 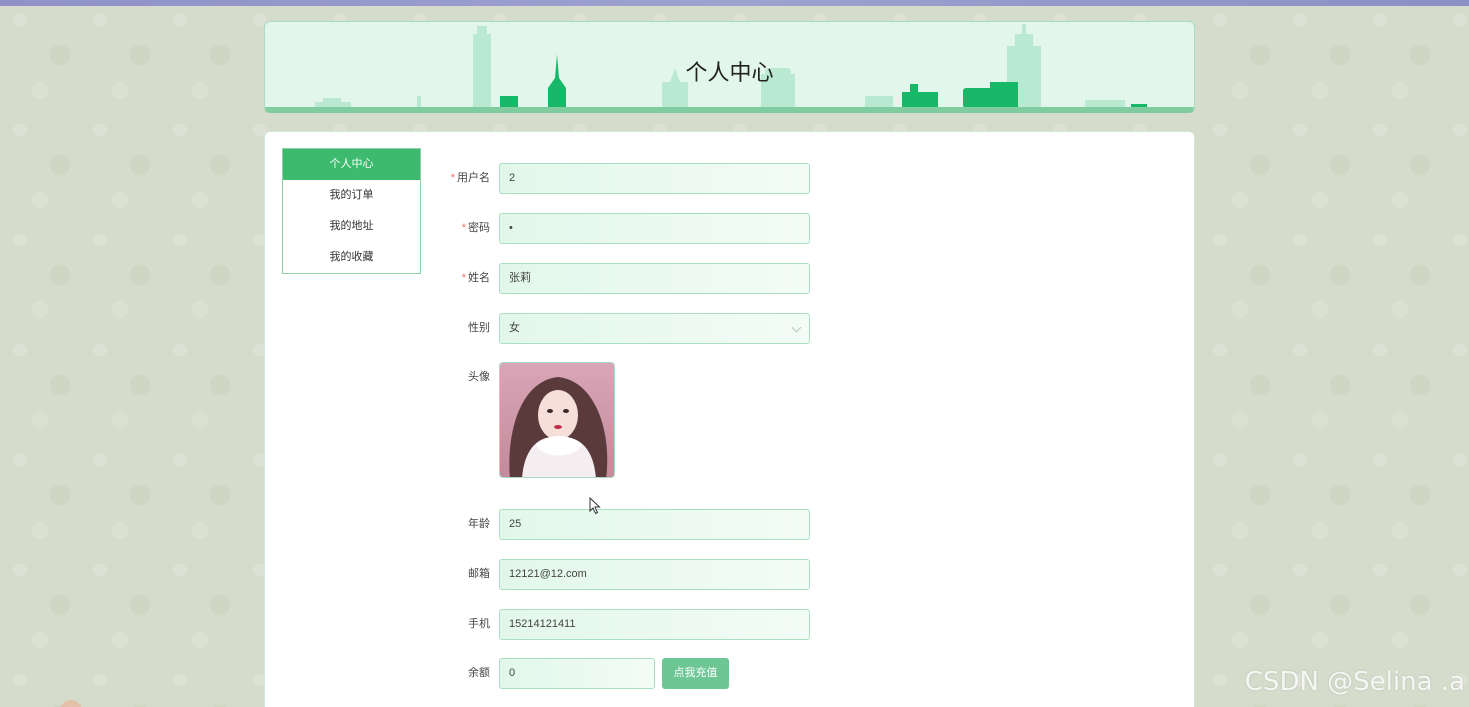 What do you see at coordinates (654, 228) in the screenshot?
I see `password-input: •` at bounding box center [654, 228].